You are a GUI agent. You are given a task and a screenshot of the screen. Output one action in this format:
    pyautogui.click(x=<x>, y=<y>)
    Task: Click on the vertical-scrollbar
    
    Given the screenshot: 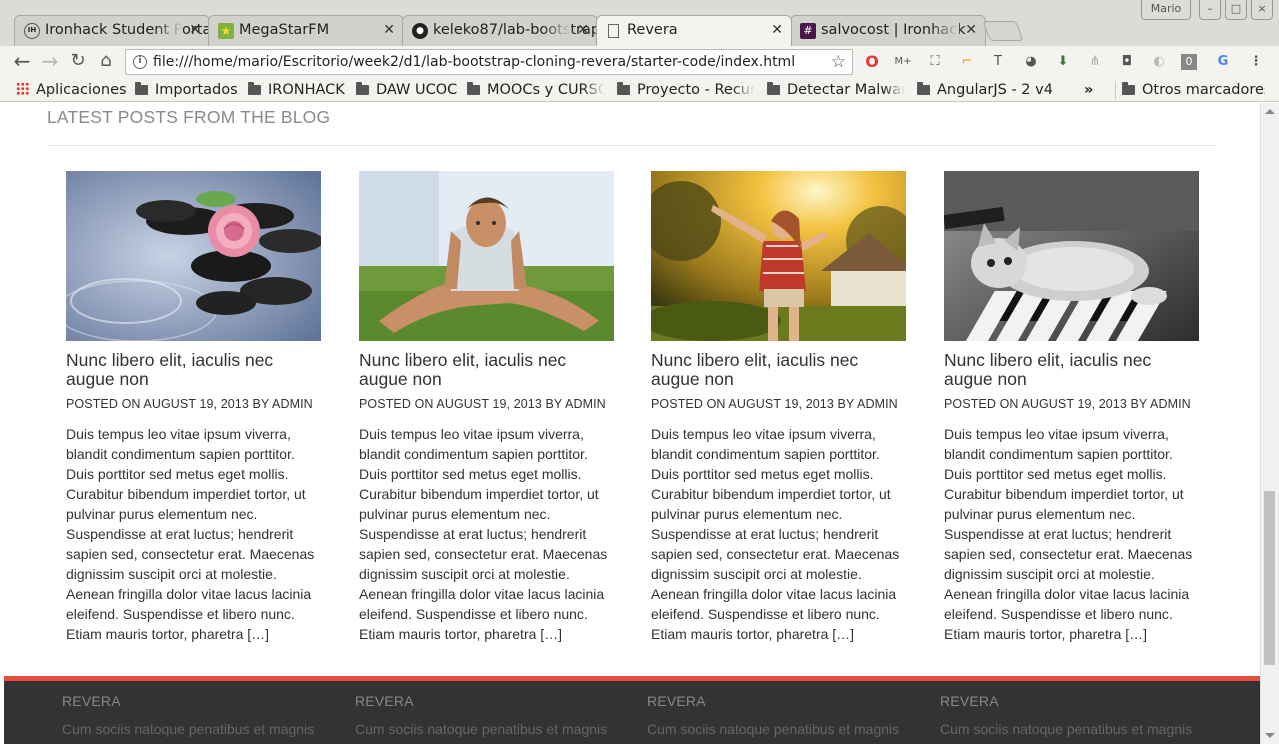 What is the action you would take?
    pyautogui.click(x=1269, y=423)
    